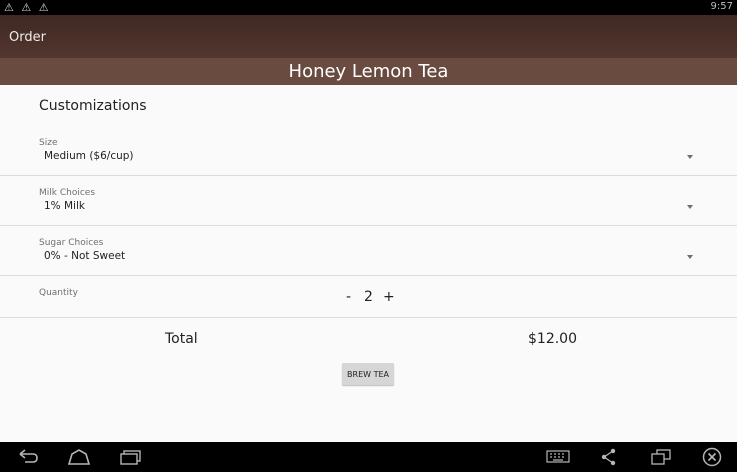 The height and width of the screenshot is (472, 737). Describe the element at coordinates (48, 143) in the screenshot. I see `size-label: Size` at that location.